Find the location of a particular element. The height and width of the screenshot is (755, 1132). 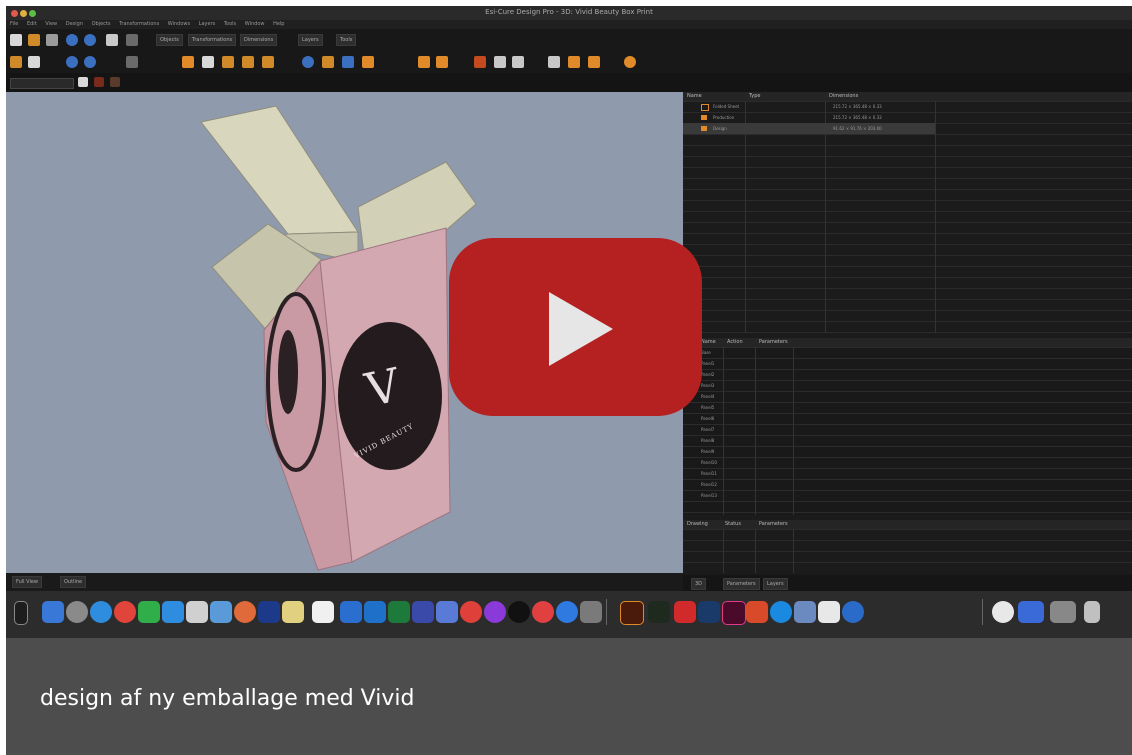

col-action: Action is located at coordinates (735, 342).